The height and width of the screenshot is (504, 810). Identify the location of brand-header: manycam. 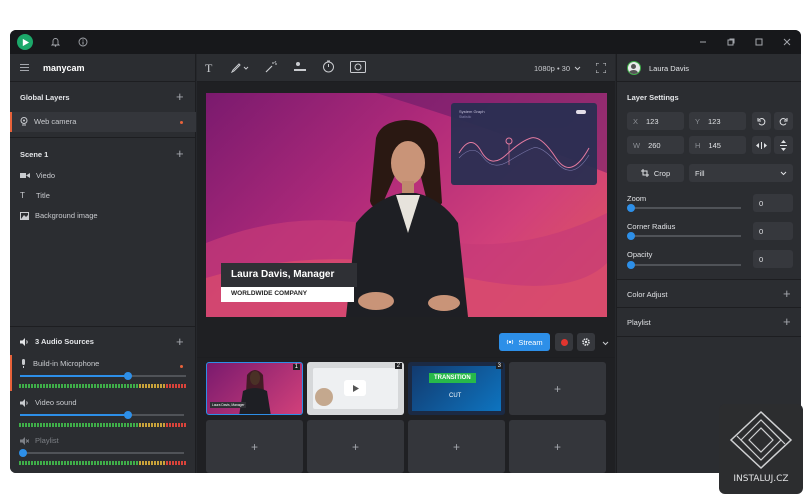
(102, 68).